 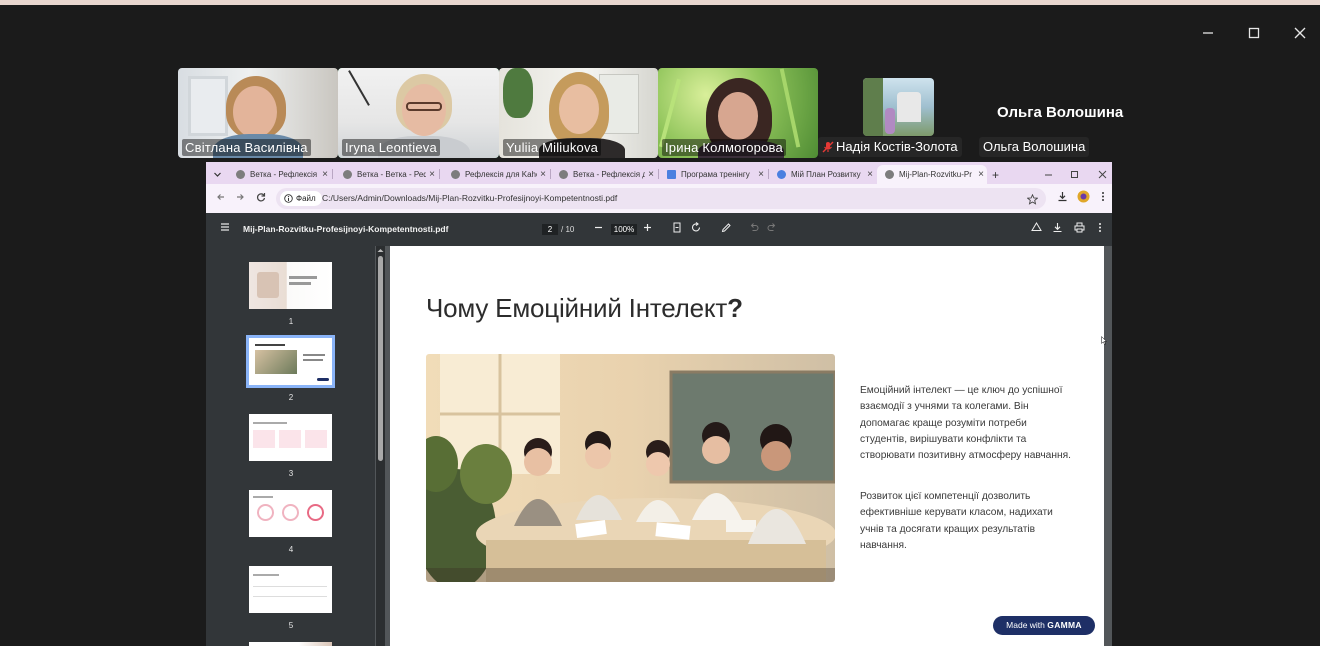 I want to click on reload-button, so click(x=261, y=198).